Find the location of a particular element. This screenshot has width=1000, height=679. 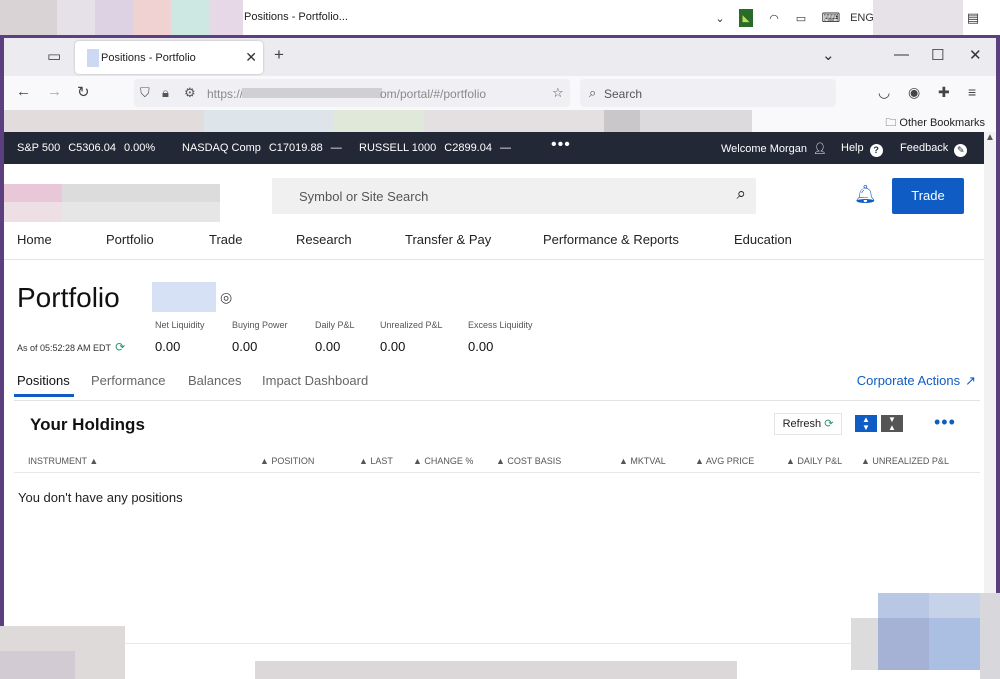

tab-impact-dashboard: Impact Dashboard is located at coordinates (315, 380).